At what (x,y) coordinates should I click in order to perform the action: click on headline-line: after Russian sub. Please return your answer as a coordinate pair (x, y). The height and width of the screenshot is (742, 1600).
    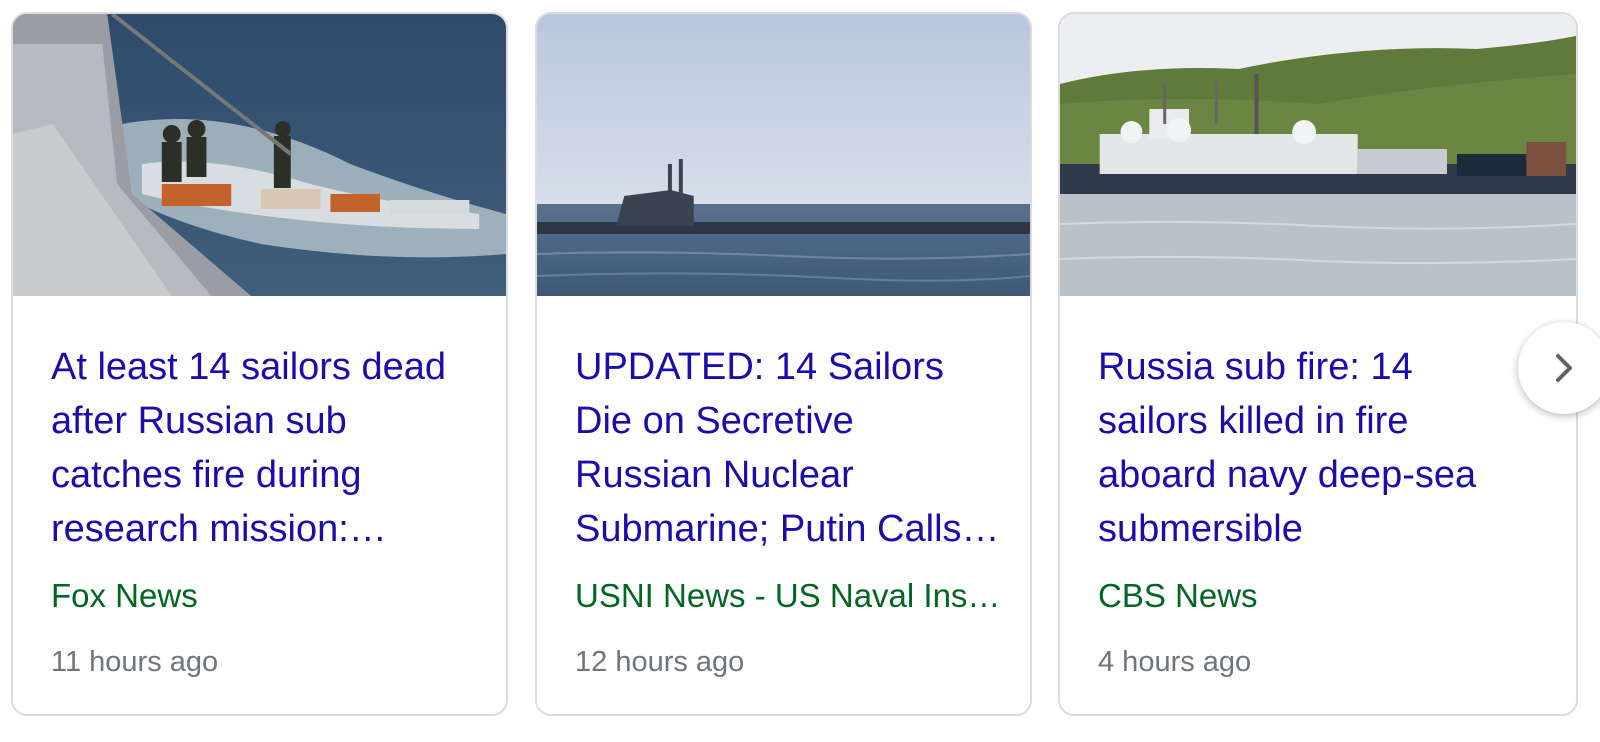
    Looking at the image, I should click on (268, 421).